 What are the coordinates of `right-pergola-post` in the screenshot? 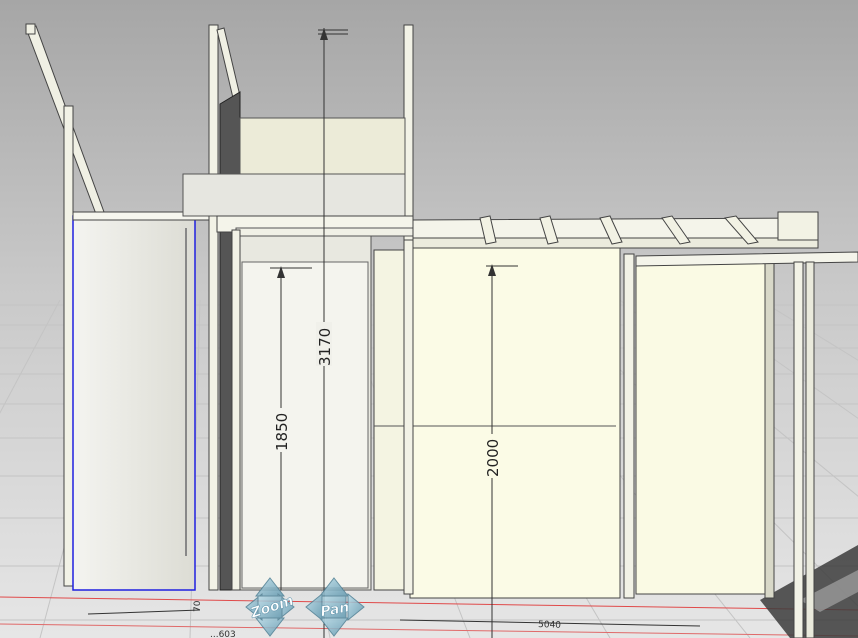 It's located at (798, 449).